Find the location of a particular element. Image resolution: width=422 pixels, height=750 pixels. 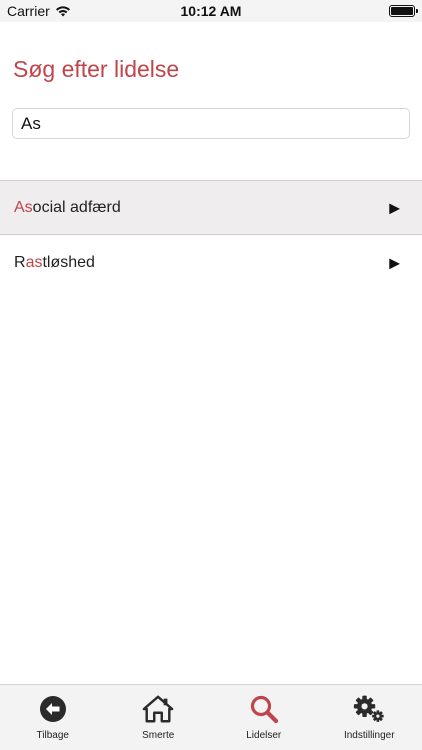

back-arrow-icon is located at coordinates (53, 709).